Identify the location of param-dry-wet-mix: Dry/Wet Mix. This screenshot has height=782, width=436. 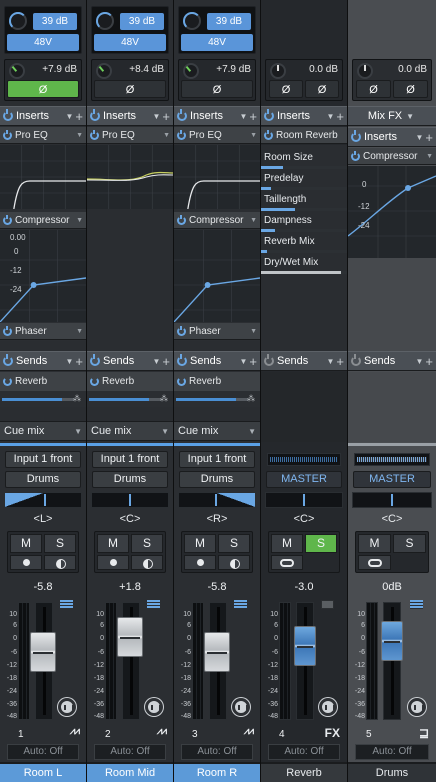
(304, 263).